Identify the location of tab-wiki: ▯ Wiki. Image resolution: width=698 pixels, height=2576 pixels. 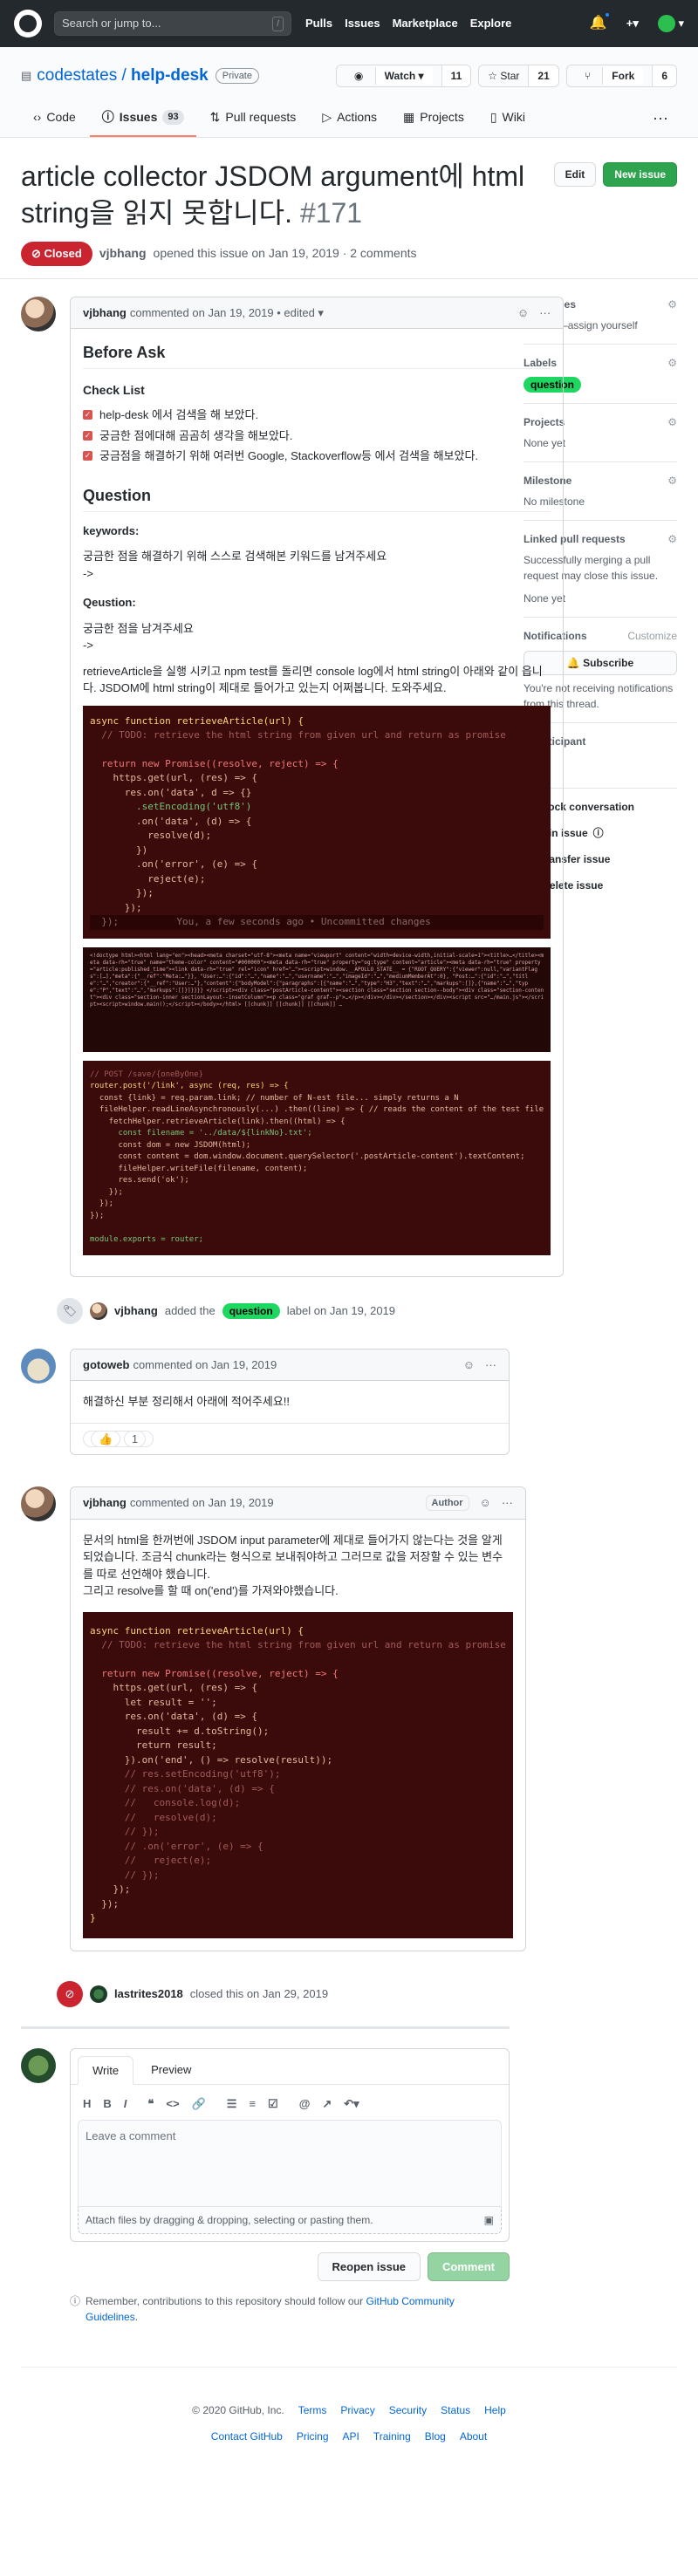
(507, 119).